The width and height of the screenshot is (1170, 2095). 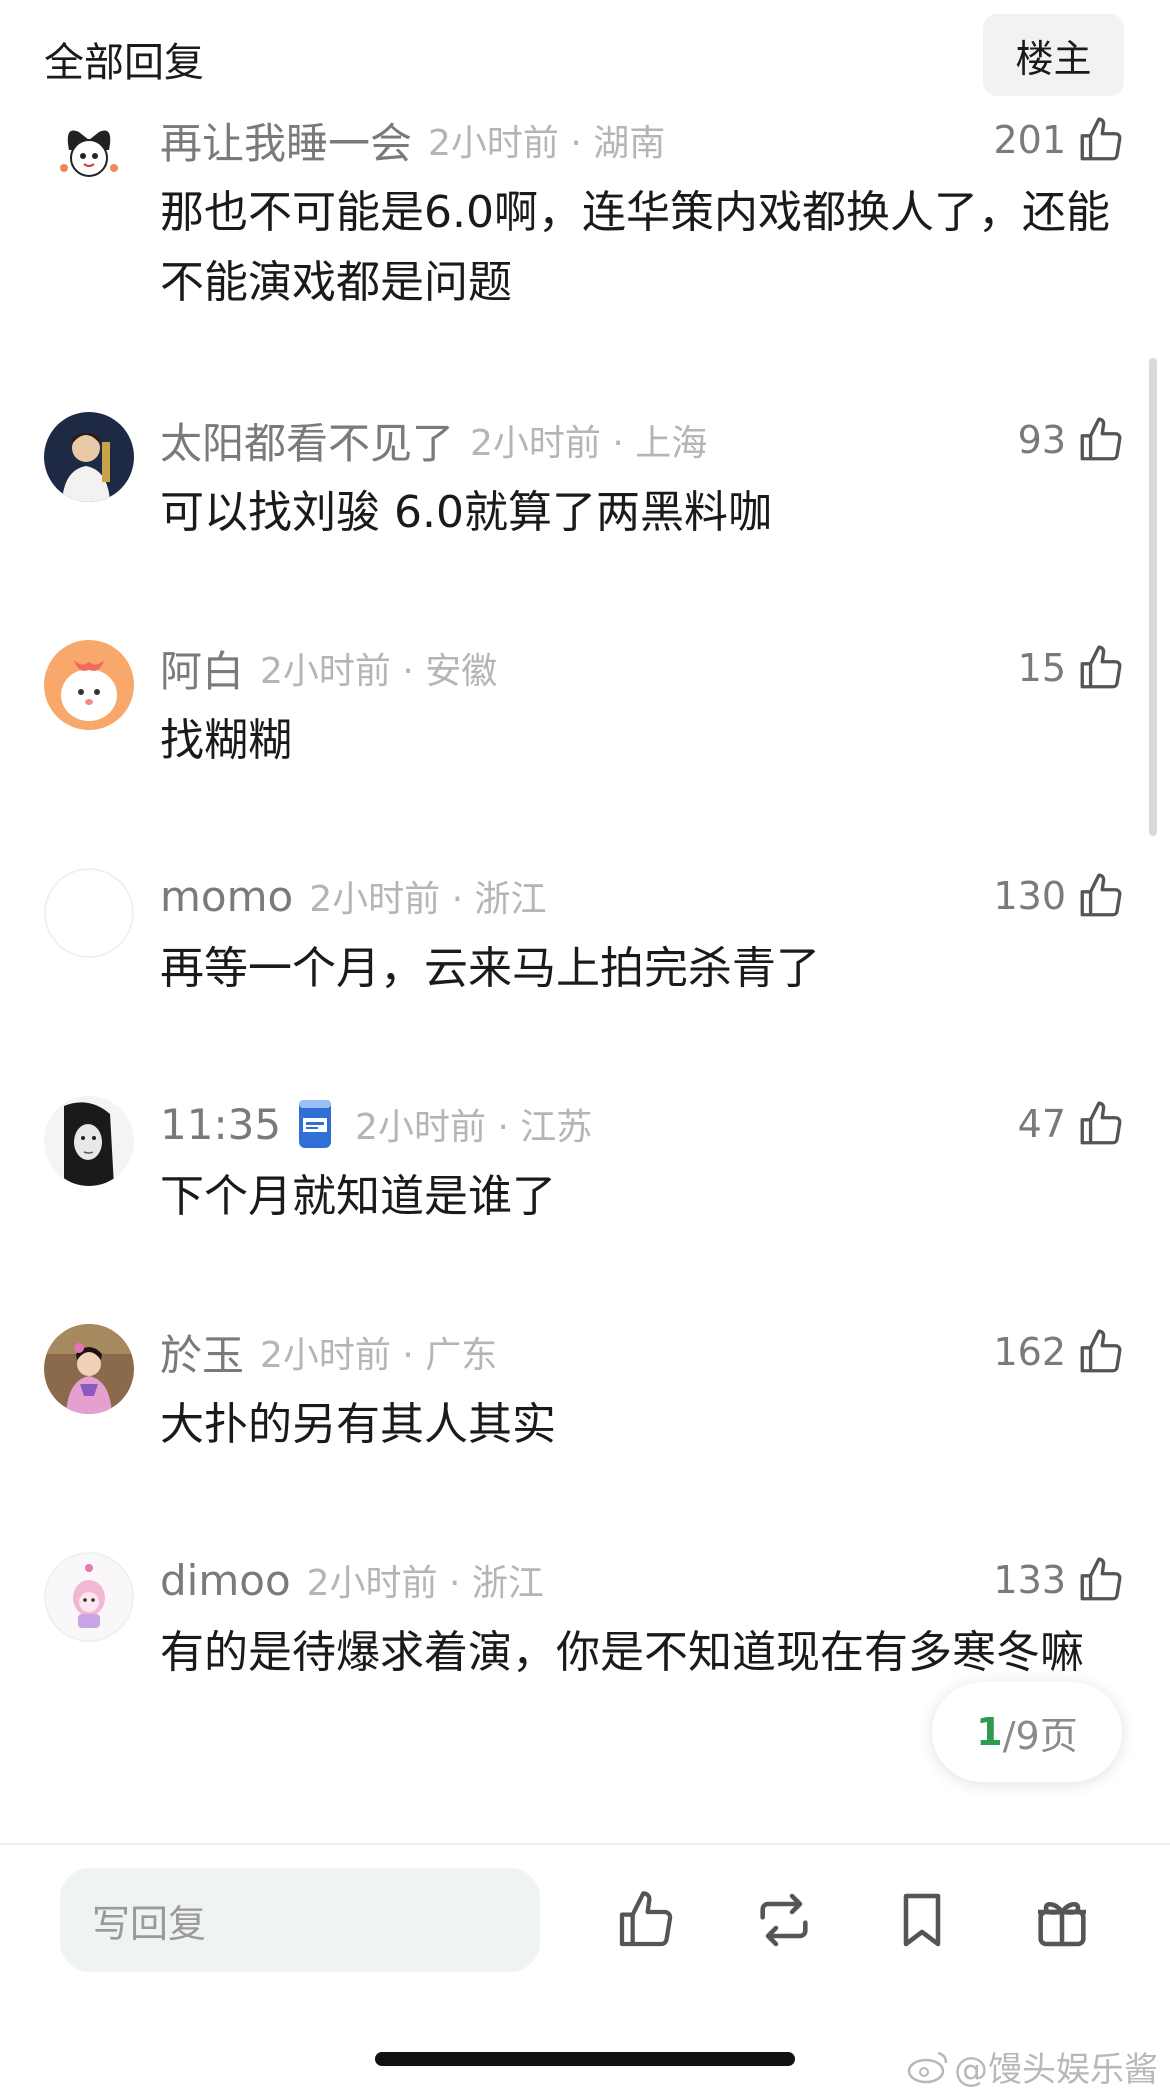 I want to click on username: 11:35, so click(x=220, y=1124).